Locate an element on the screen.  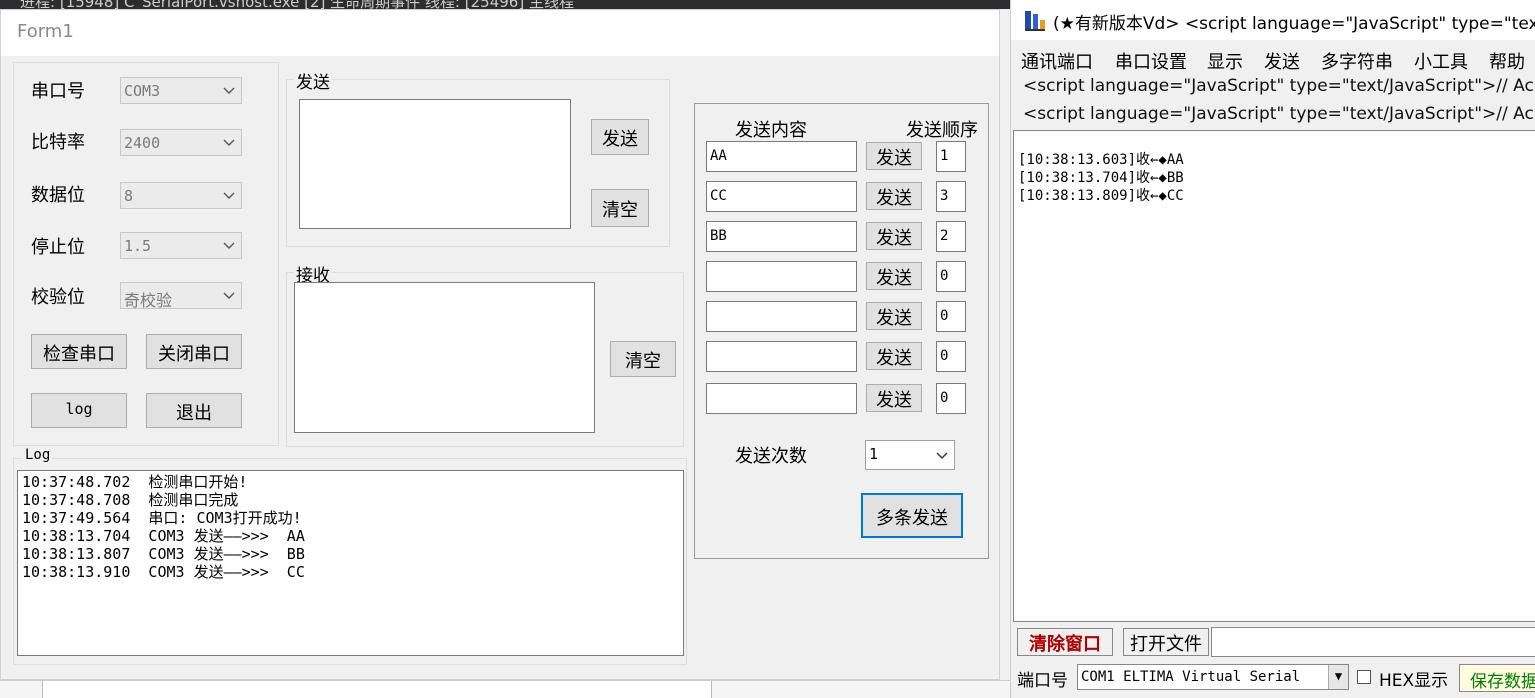
send-clear-button: 清空 is located at coordinates (620, 208).